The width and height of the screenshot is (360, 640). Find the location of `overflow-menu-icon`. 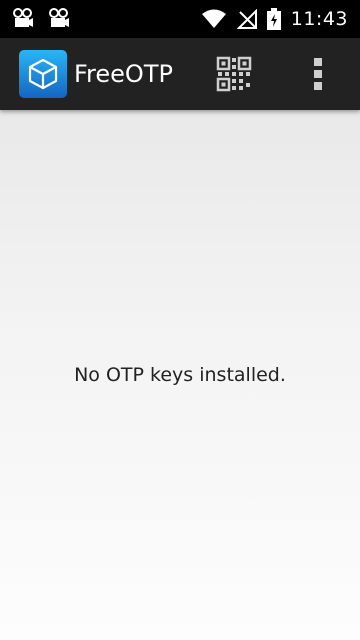

overflow-menu-icon is located at coordinates (318, 74).